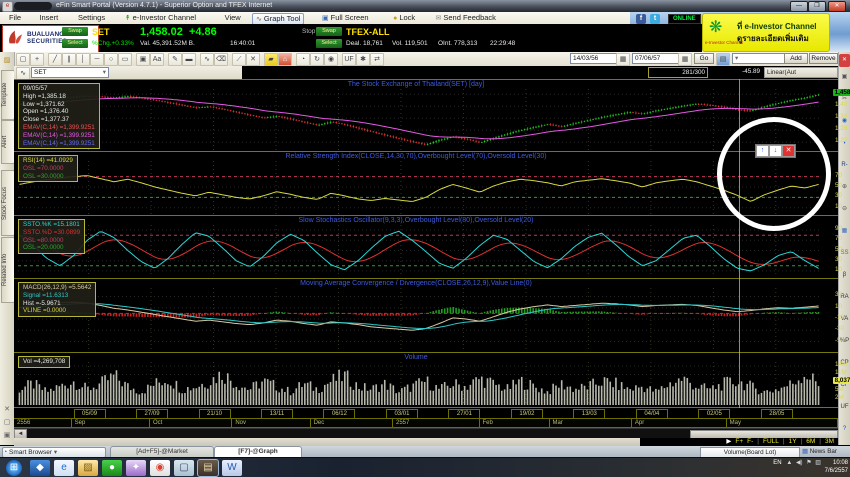 The height and width of the screenshot is (477, 850). What do you see at coordinates (837, 6) in the screenshot?
I see `close-button: ✕` at bounding box center [837, 6].